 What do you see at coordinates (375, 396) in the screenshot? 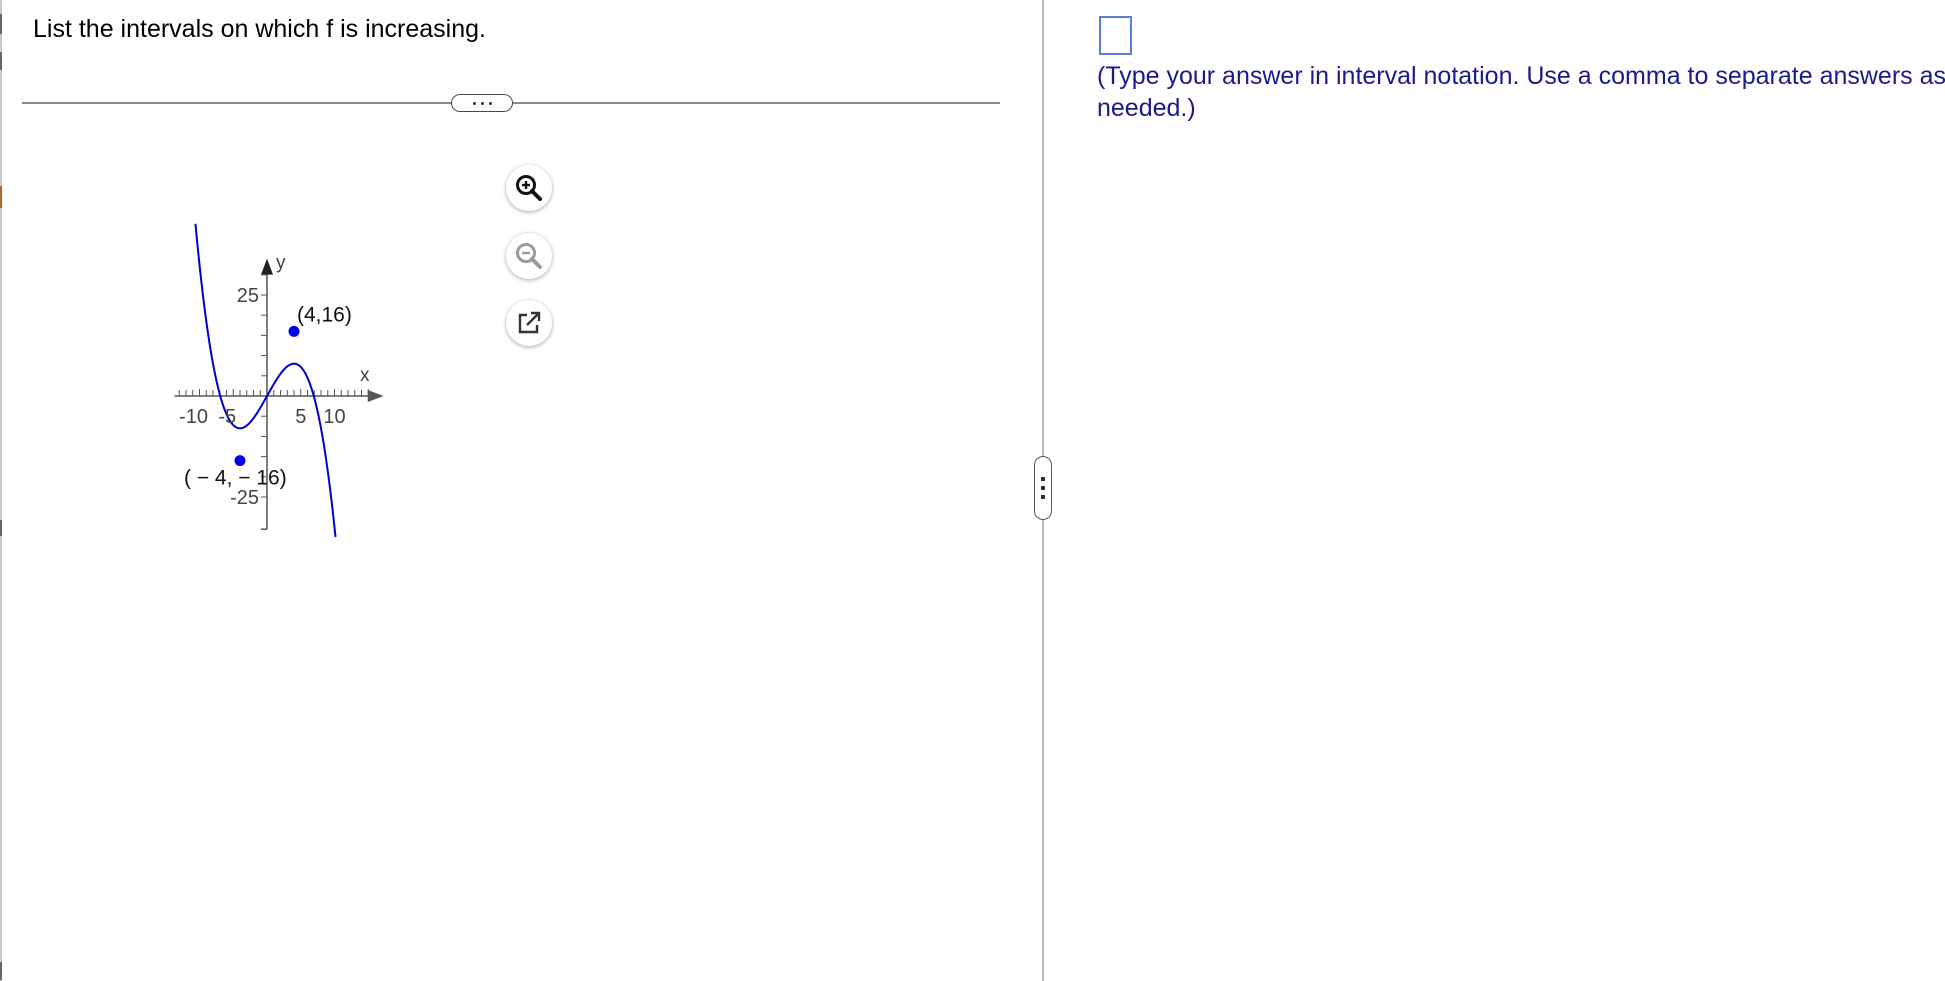
I see `x-axis-arrow` at bounding box center [375, 396].